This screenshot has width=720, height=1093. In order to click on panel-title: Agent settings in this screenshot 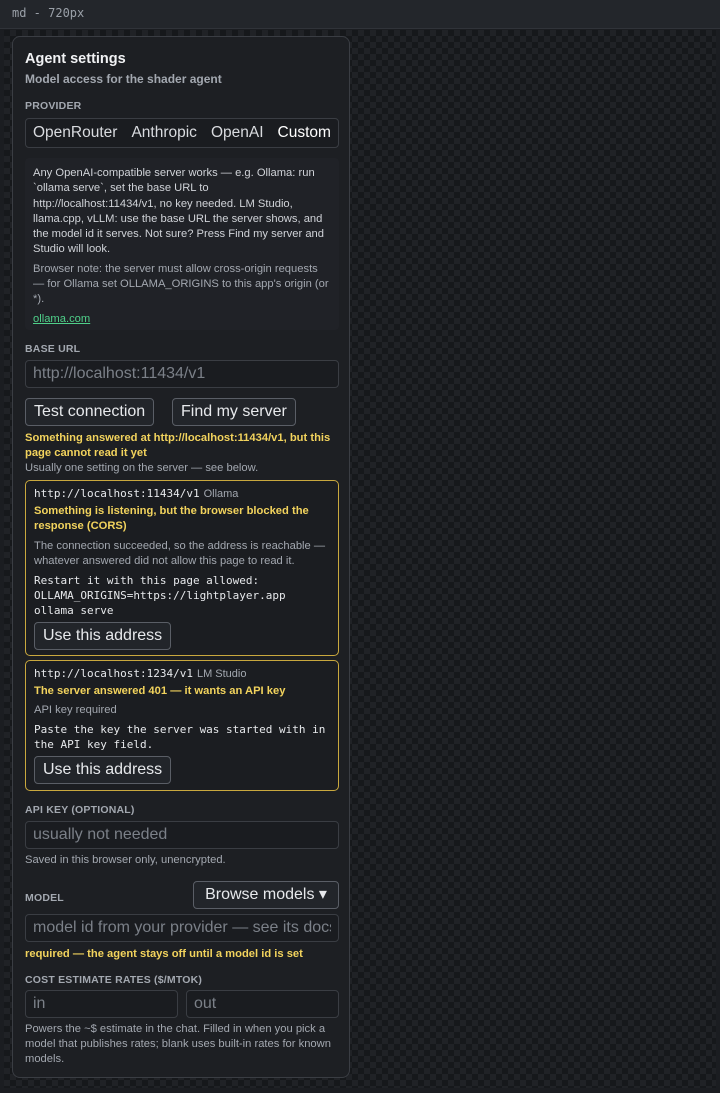, I will do `click(75, 59)`.